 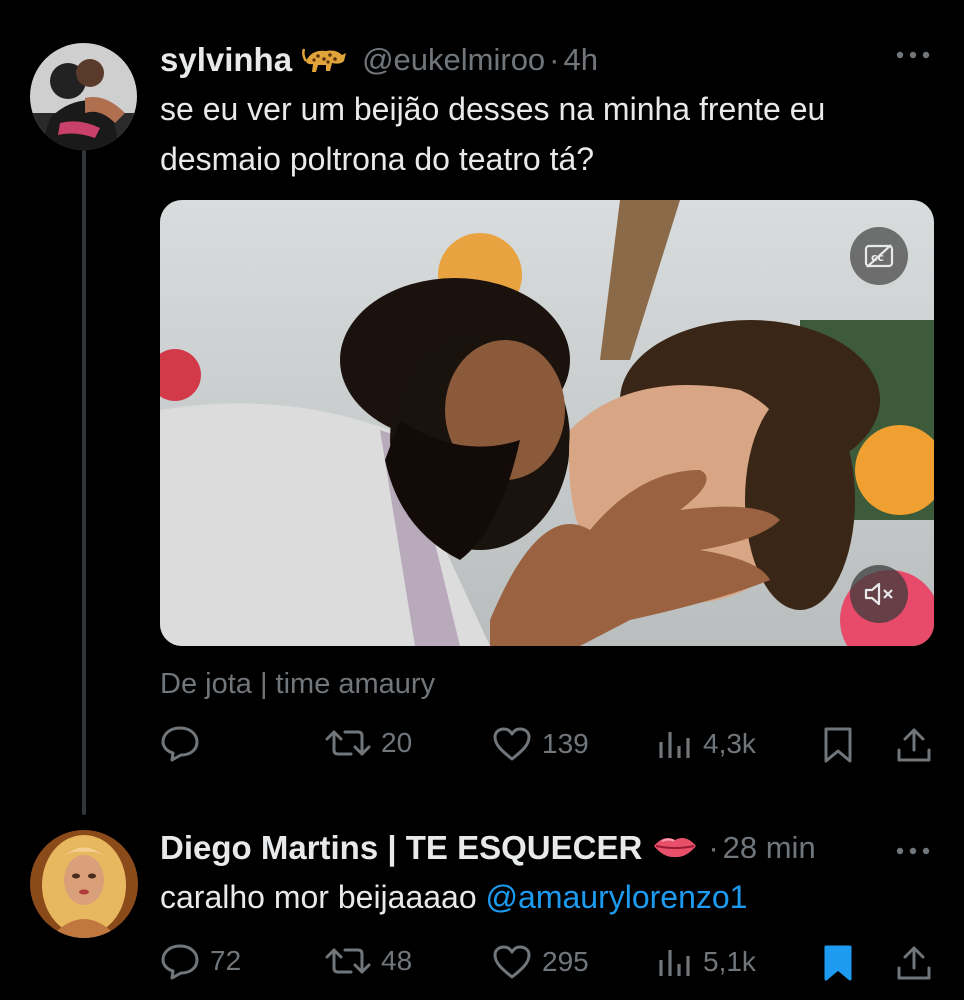 What do you see at coordinates (565, 961) in the screenshot?
I see `like-count: 295` at bounding box center [565, 961].